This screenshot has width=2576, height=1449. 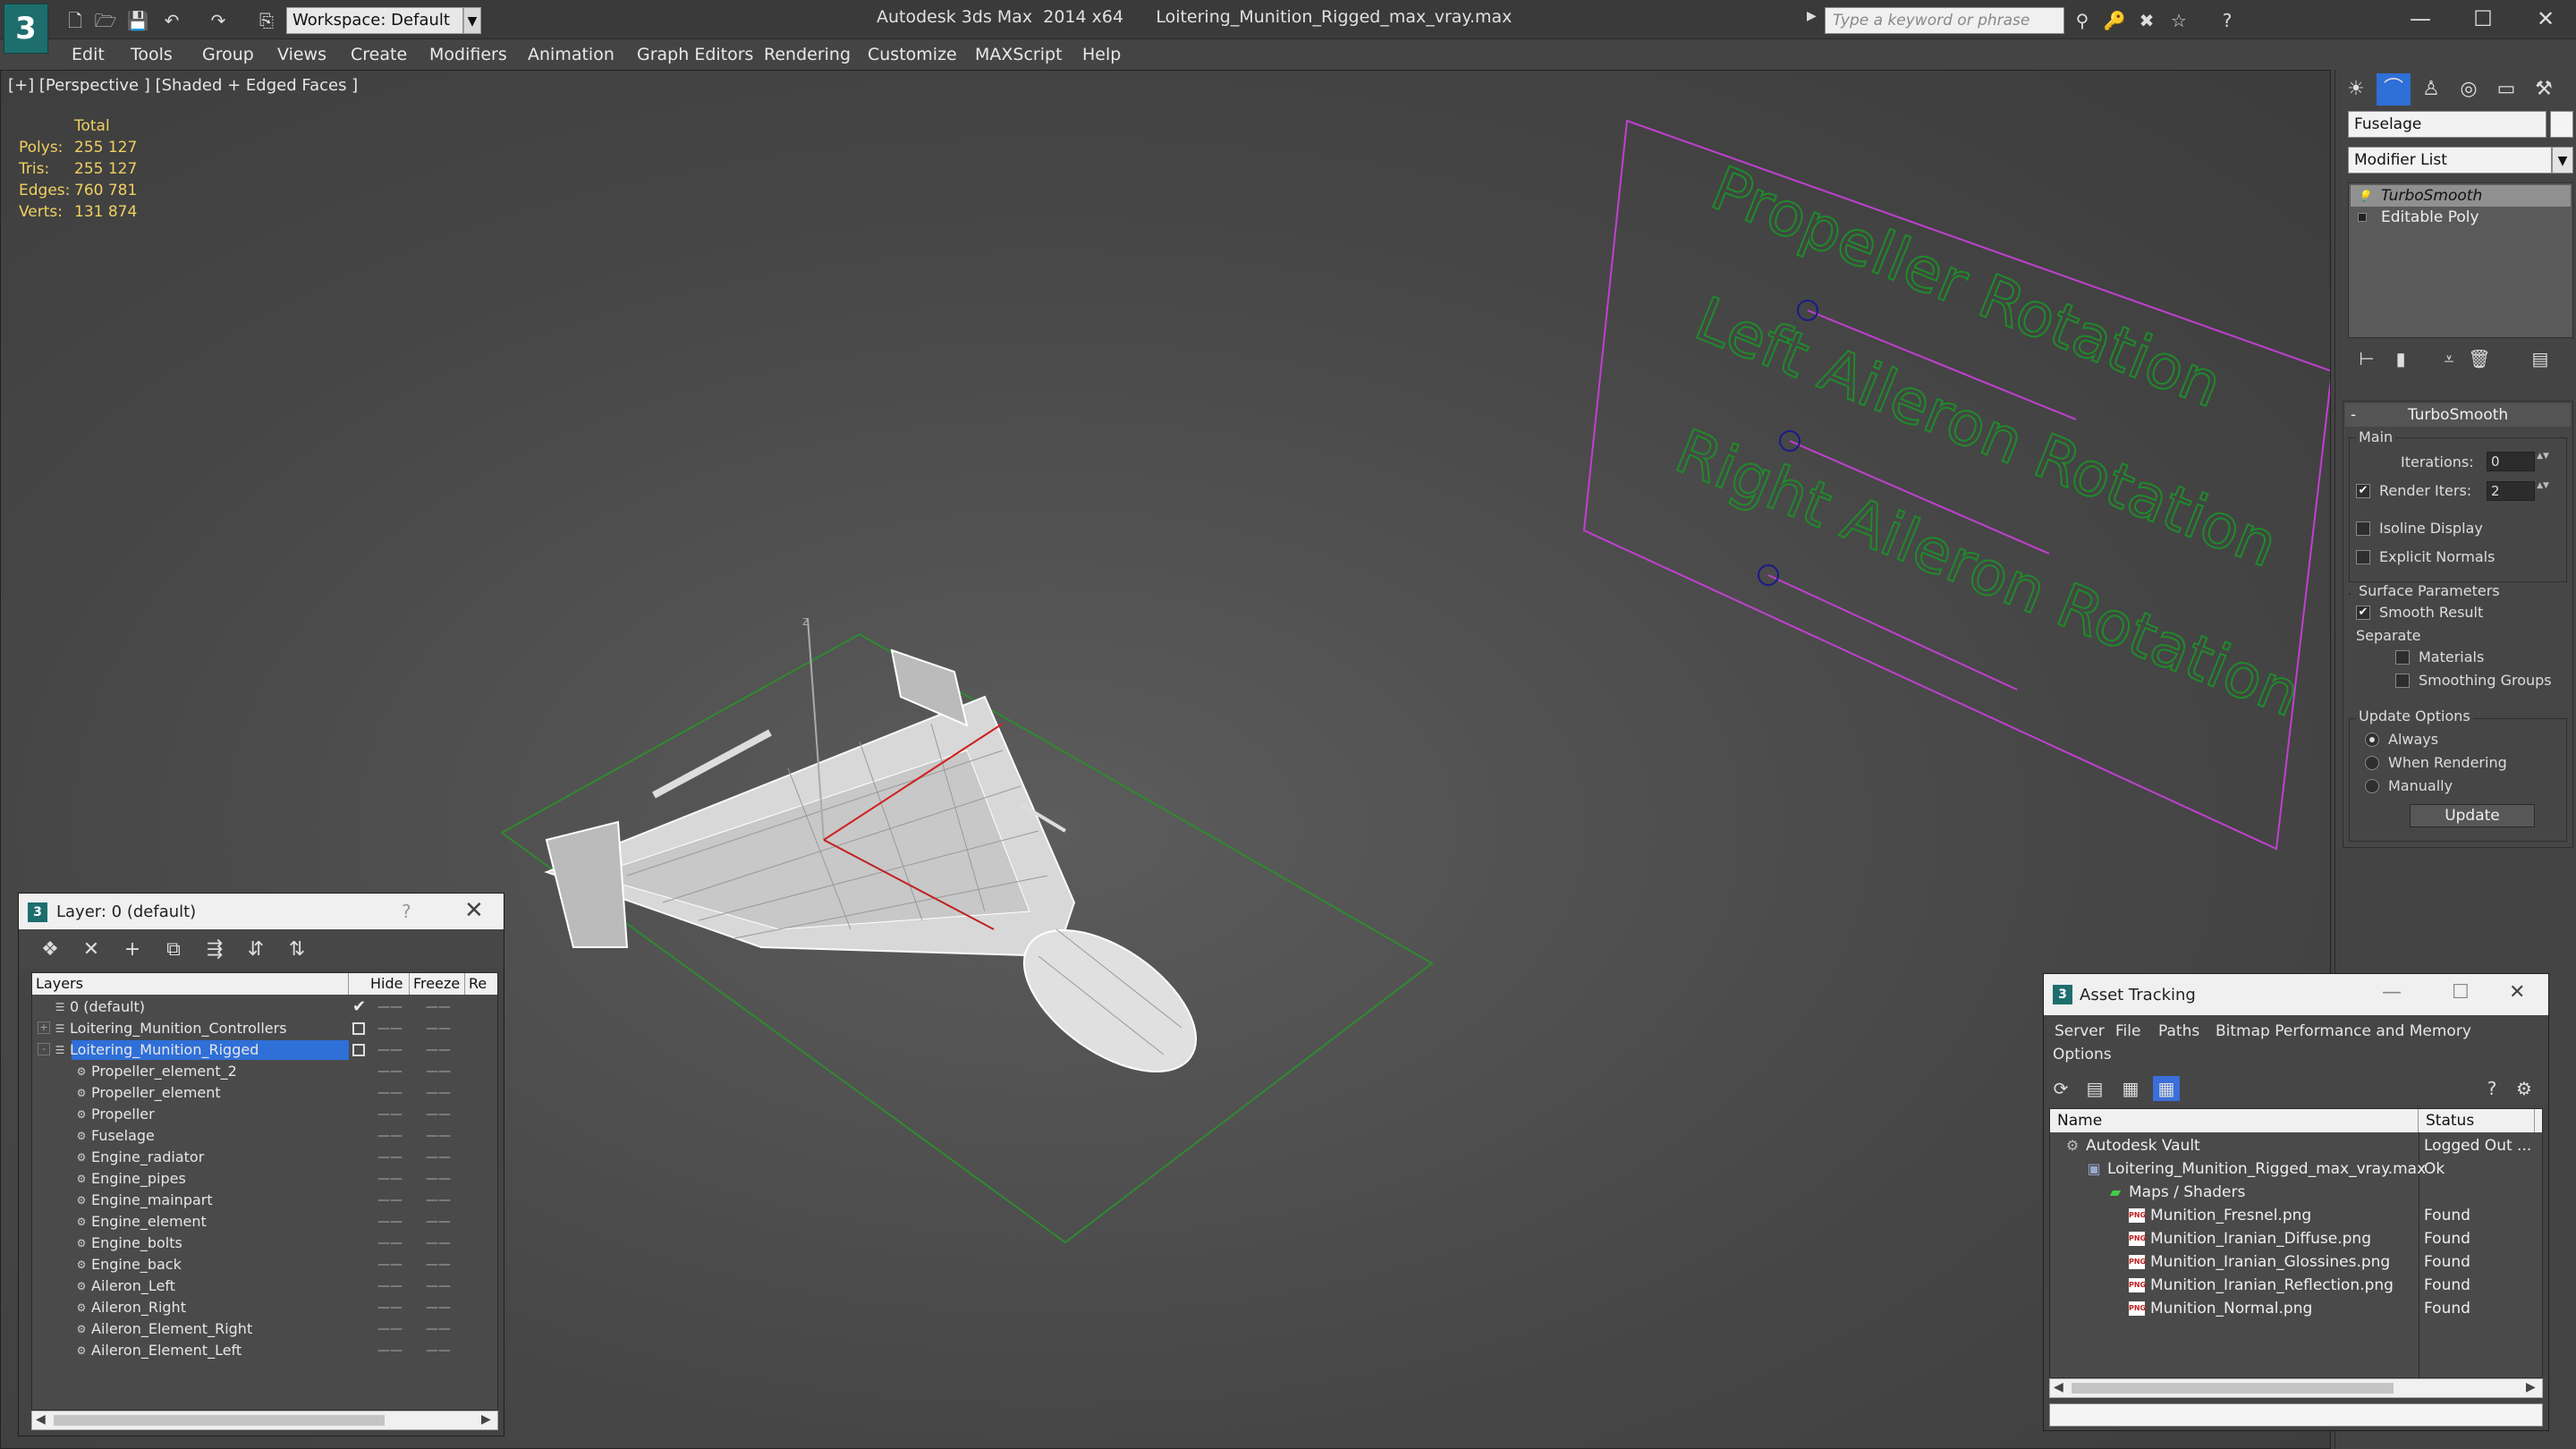 What do you see at coordinates (264, 1200) in the screenshot?
I see `layer-row: ⚙ Engine_mainpart —— ——` at bounding box center [264, 1200].